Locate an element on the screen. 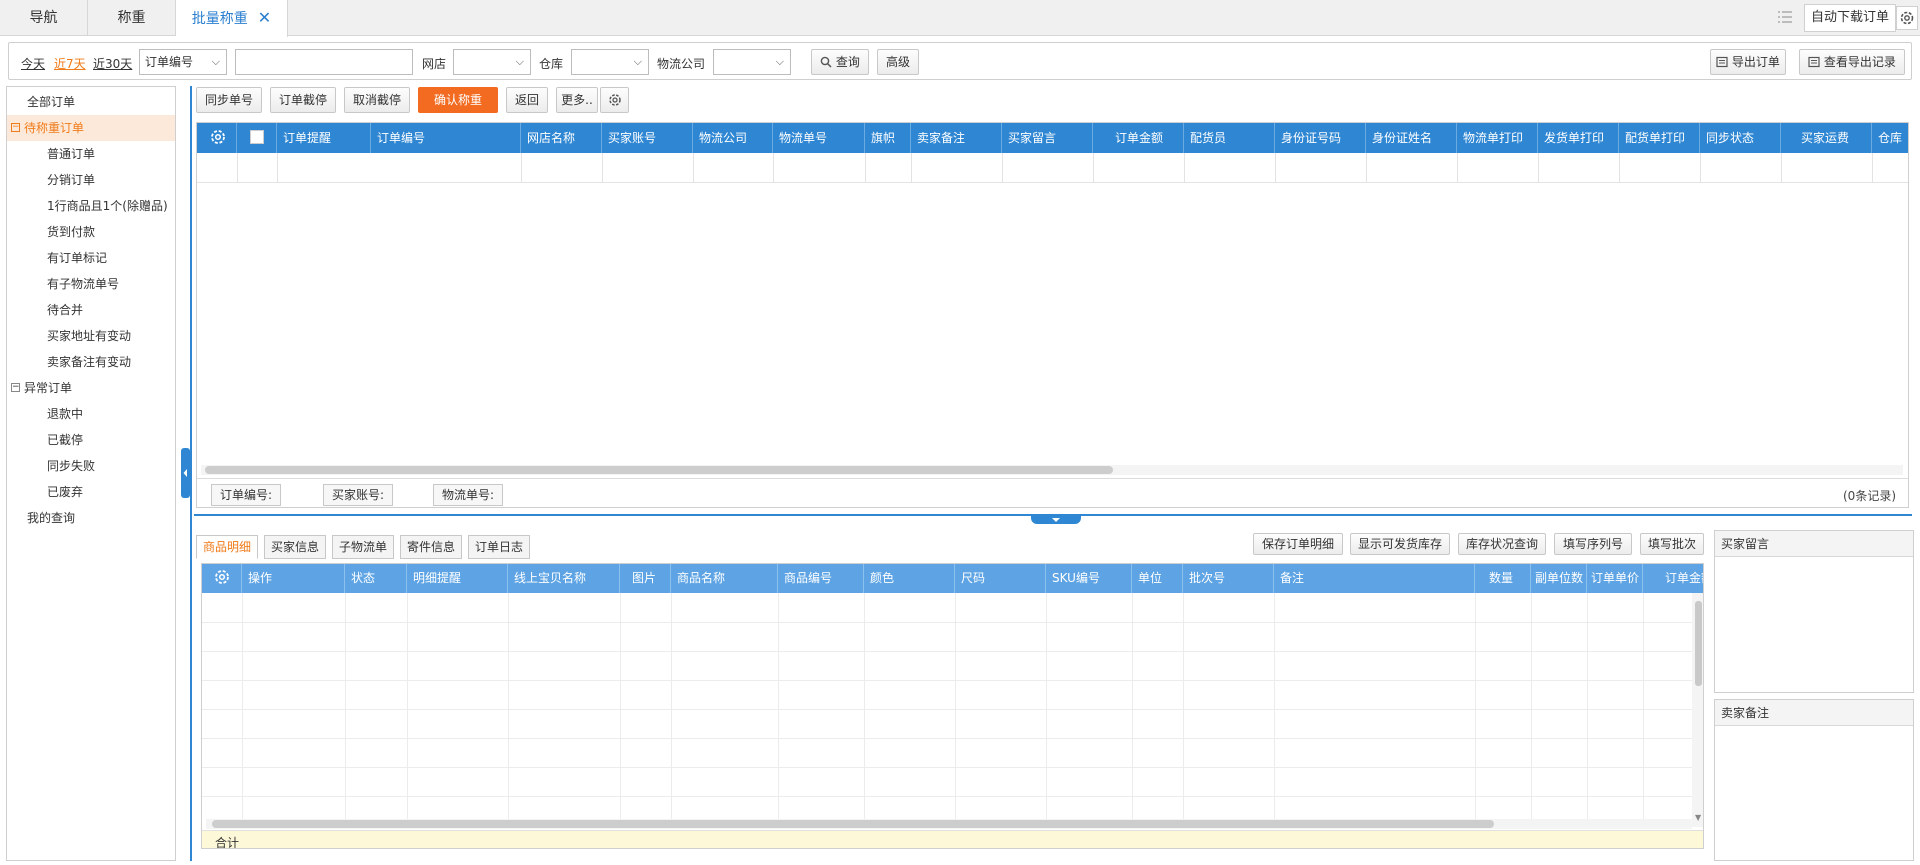  col-header: 明细提醒 is located at coordinates (457, 578).